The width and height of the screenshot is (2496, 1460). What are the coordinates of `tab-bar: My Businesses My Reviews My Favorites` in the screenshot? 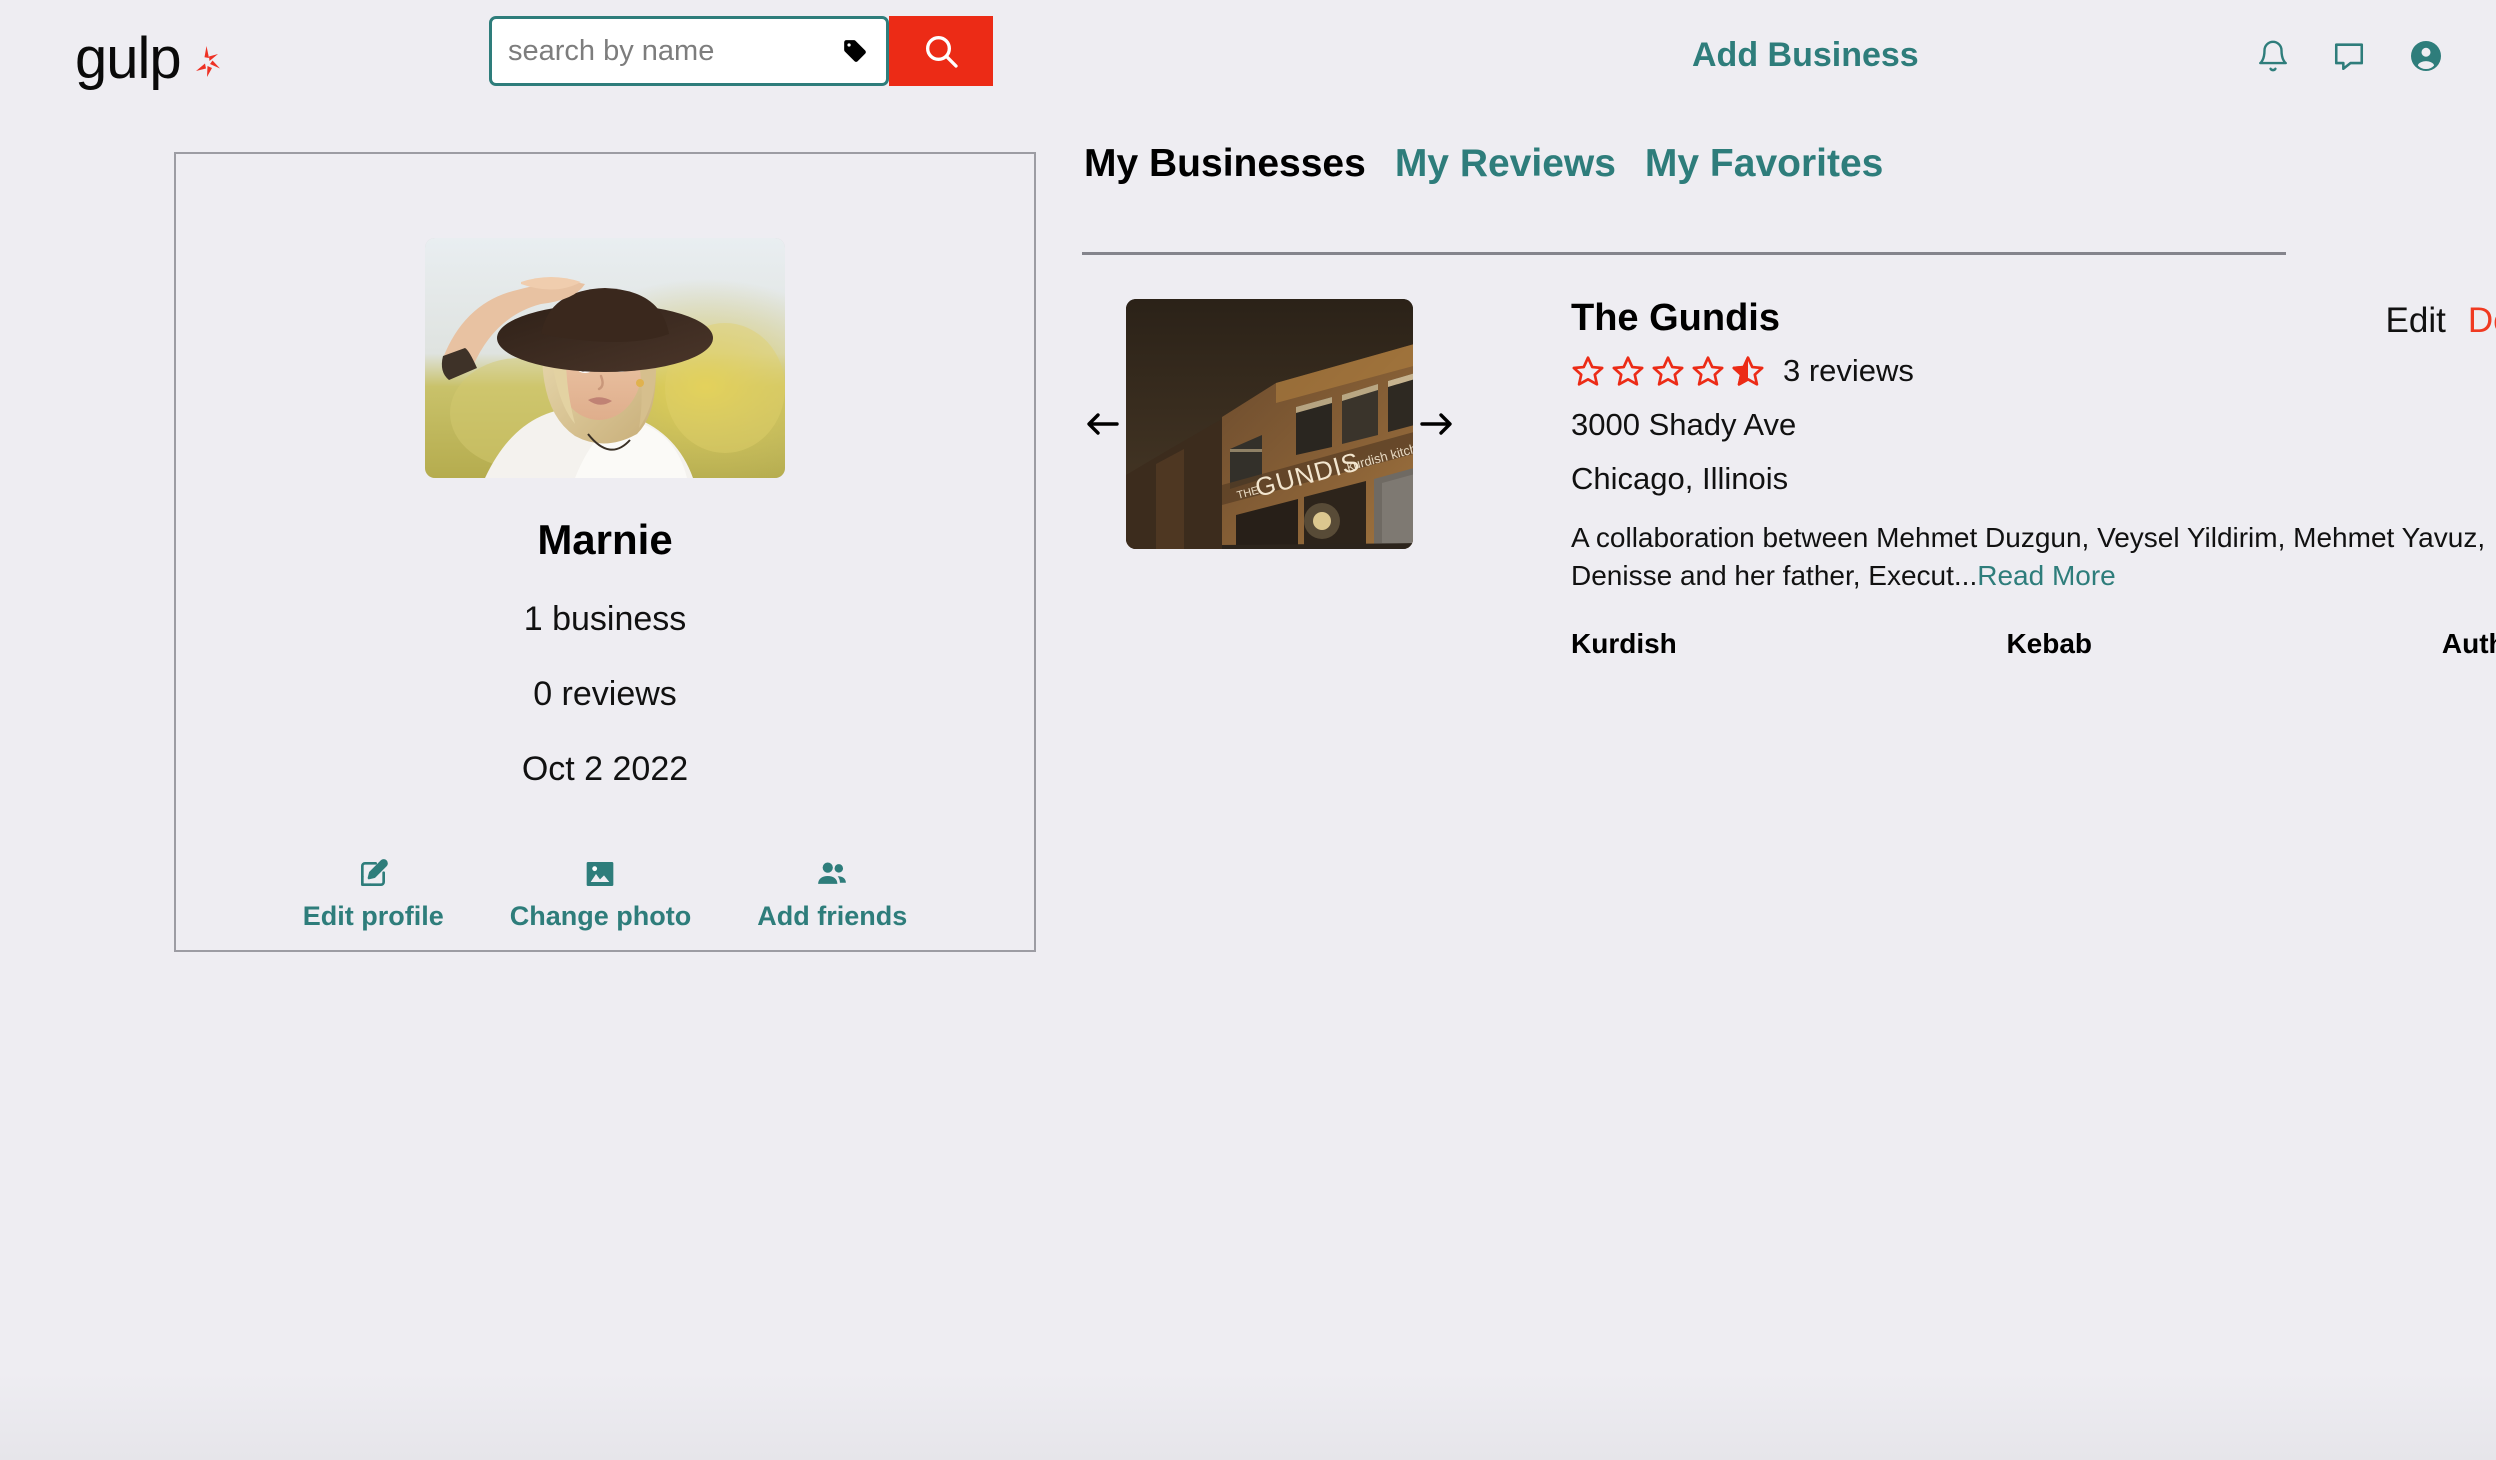 It's located at (1684, 164).